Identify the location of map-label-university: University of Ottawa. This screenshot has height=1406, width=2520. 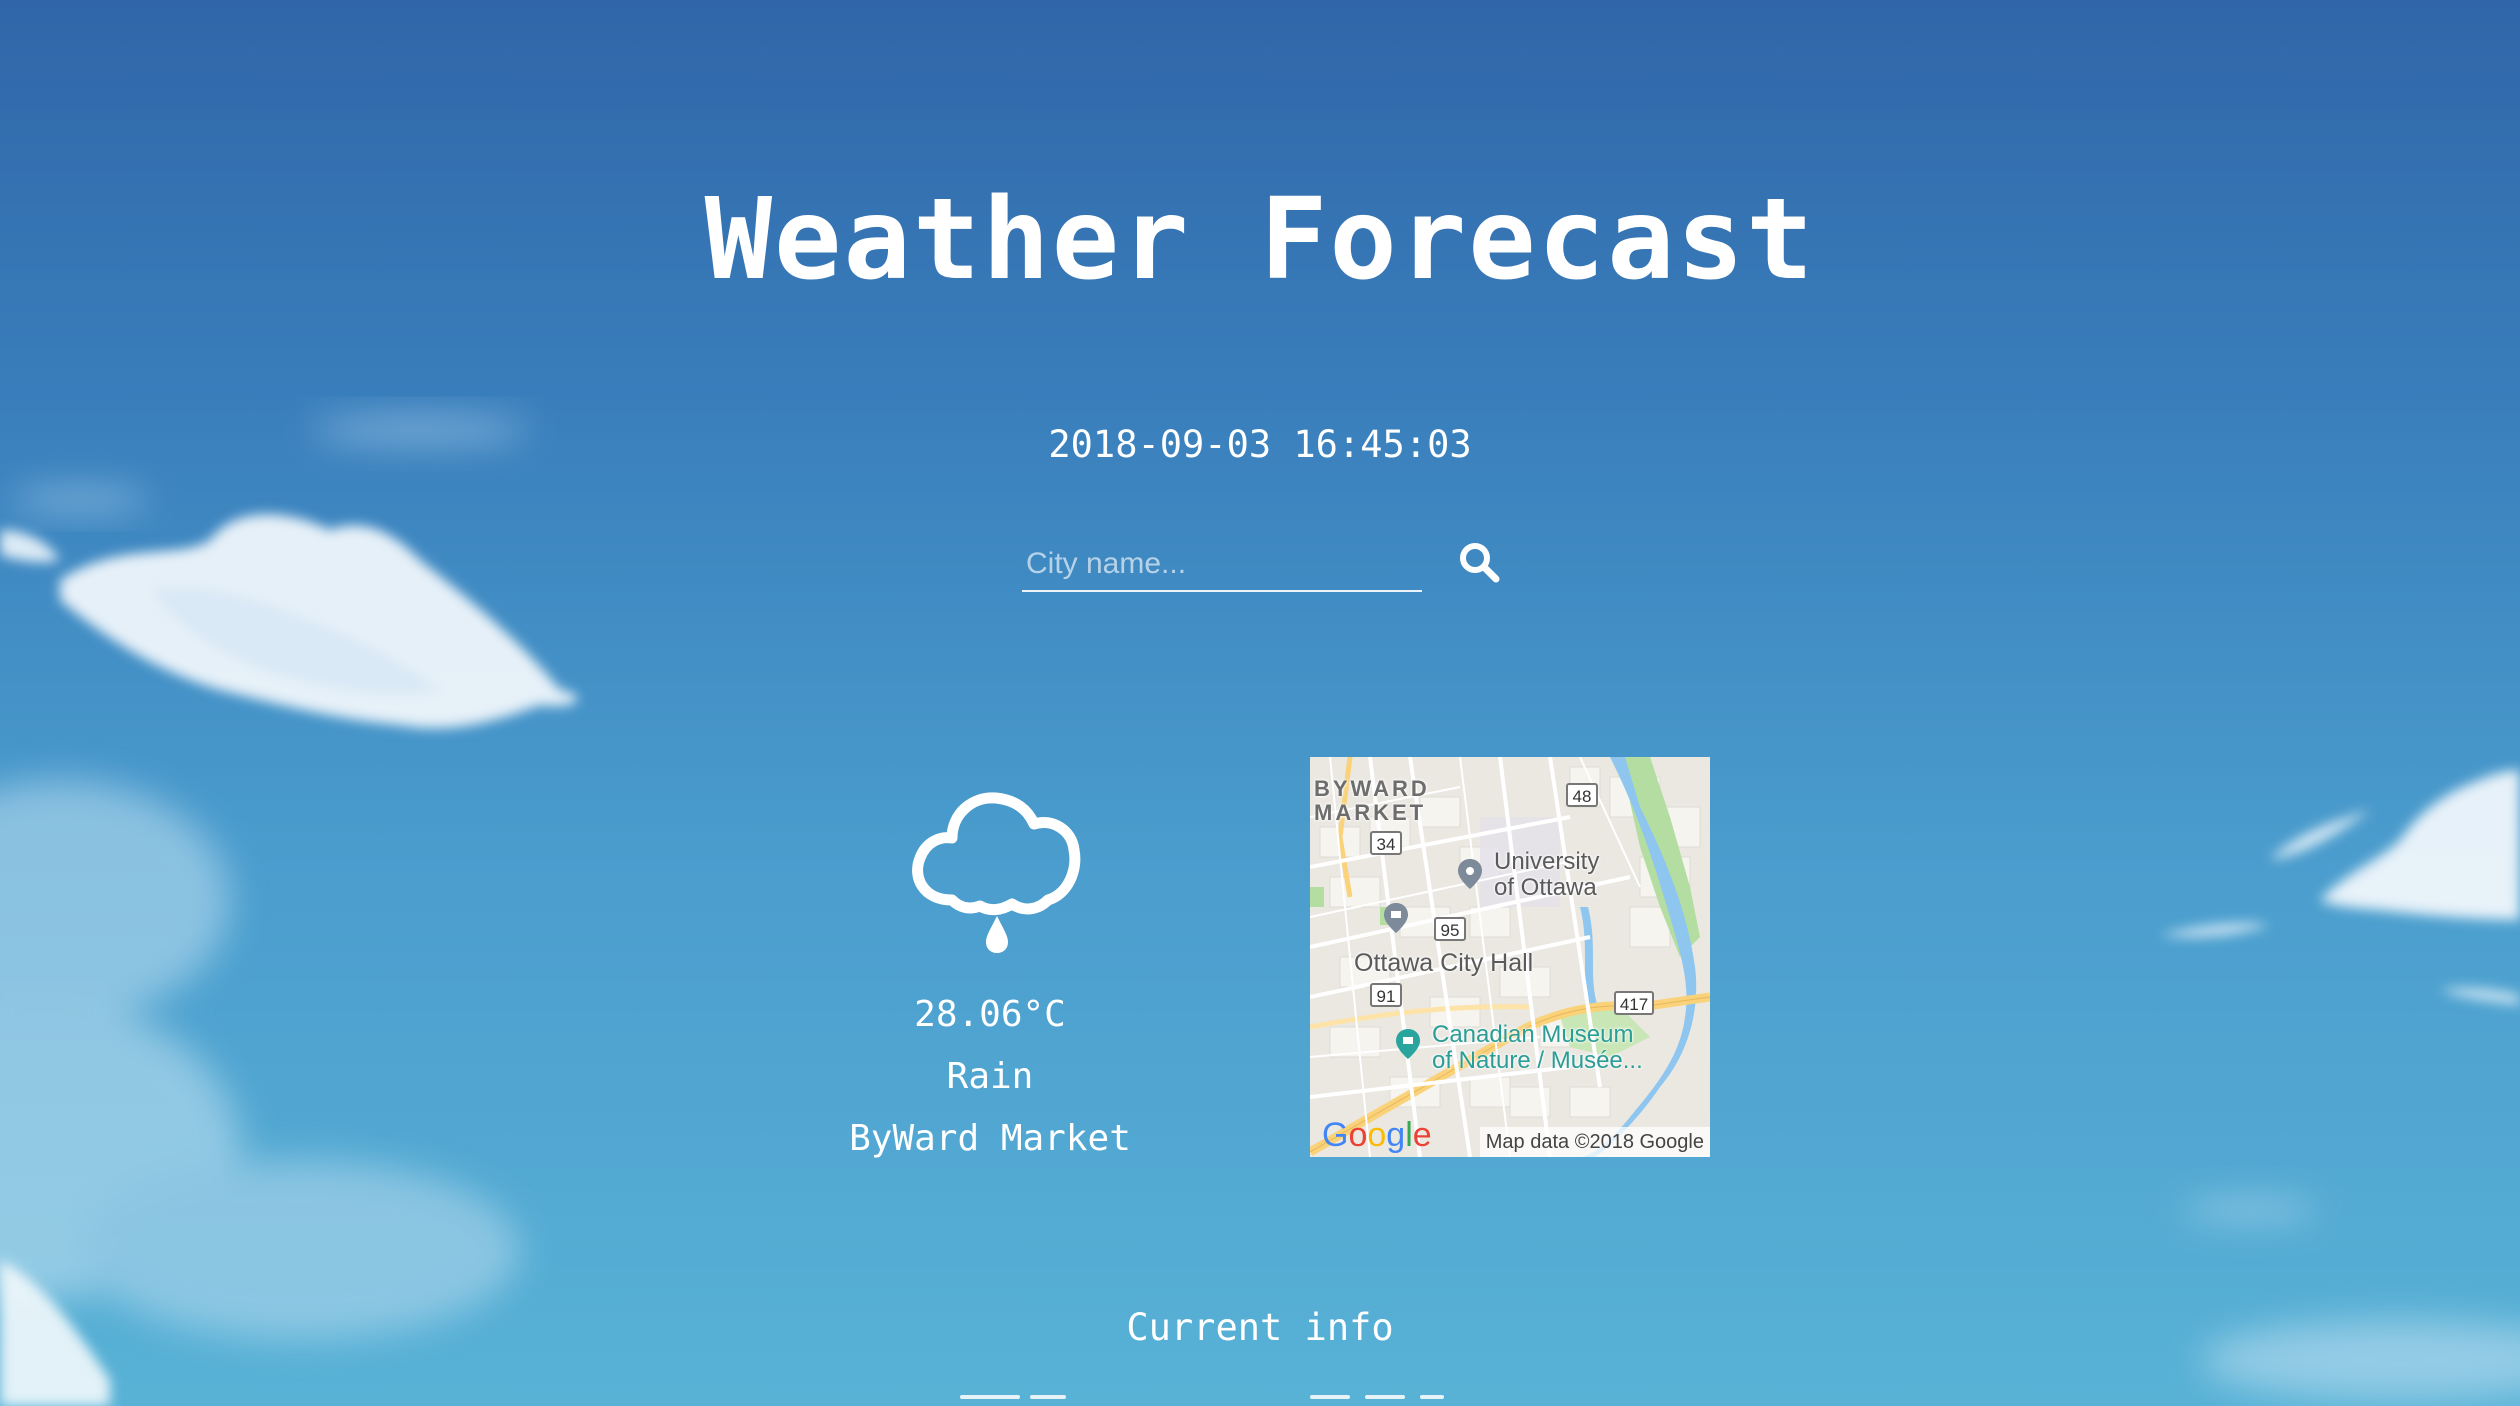
(1546, 875).